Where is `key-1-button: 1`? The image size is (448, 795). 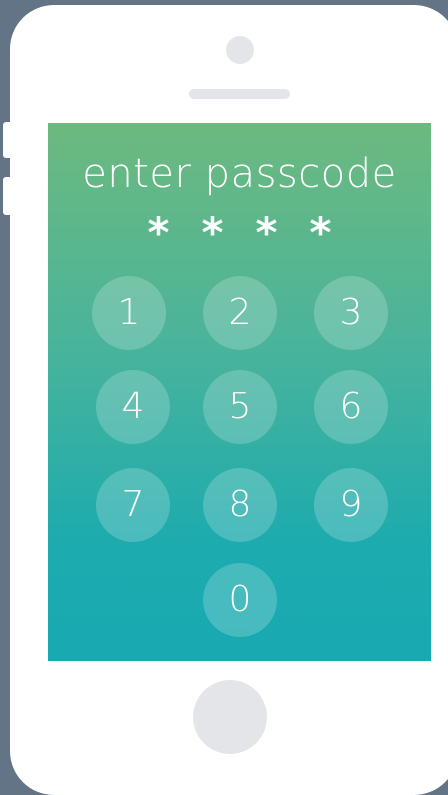 key-1-button: 1 is located at coordinates (129, 313).